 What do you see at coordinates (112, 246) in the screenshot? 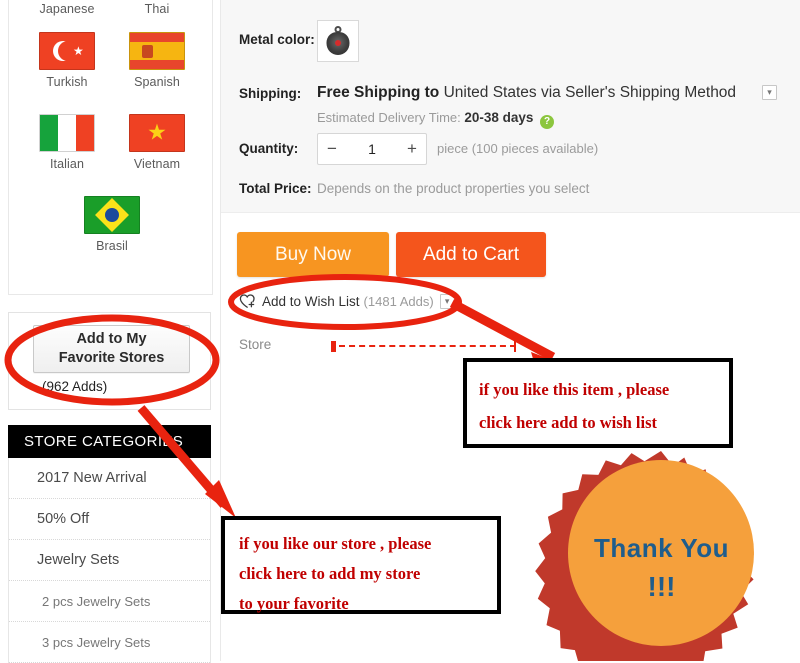
I see `language-label: Brasil` at bounding box center [112, 246].